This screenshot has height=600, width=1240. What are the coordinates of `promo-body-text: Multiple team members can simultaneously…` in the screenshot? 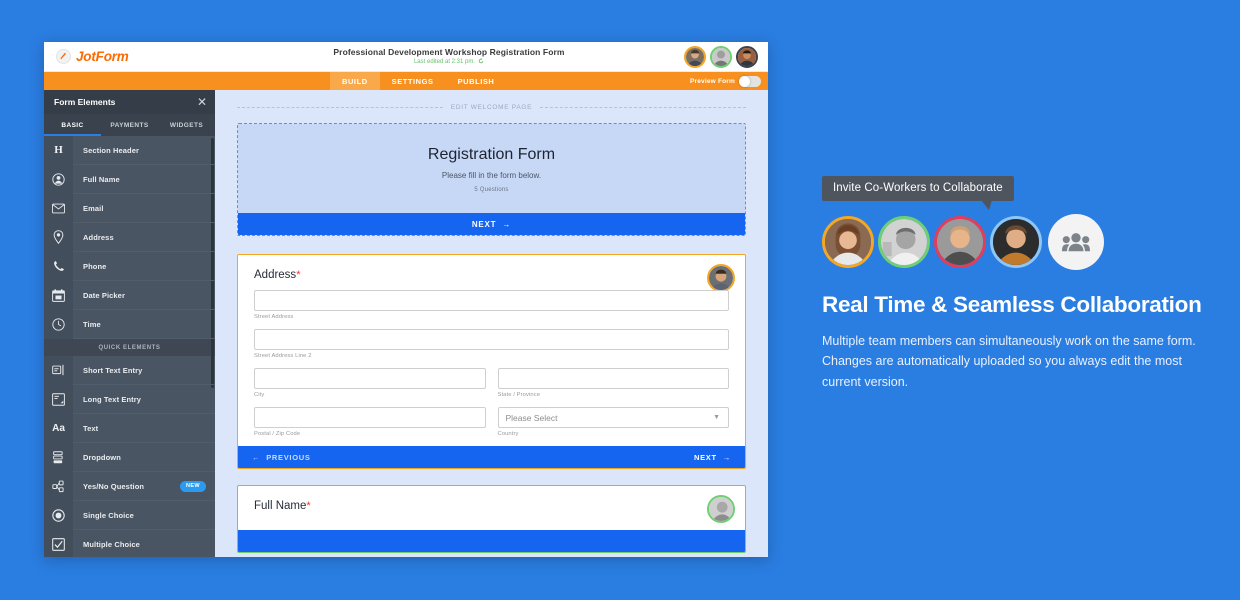 It's located at (1009, 361).